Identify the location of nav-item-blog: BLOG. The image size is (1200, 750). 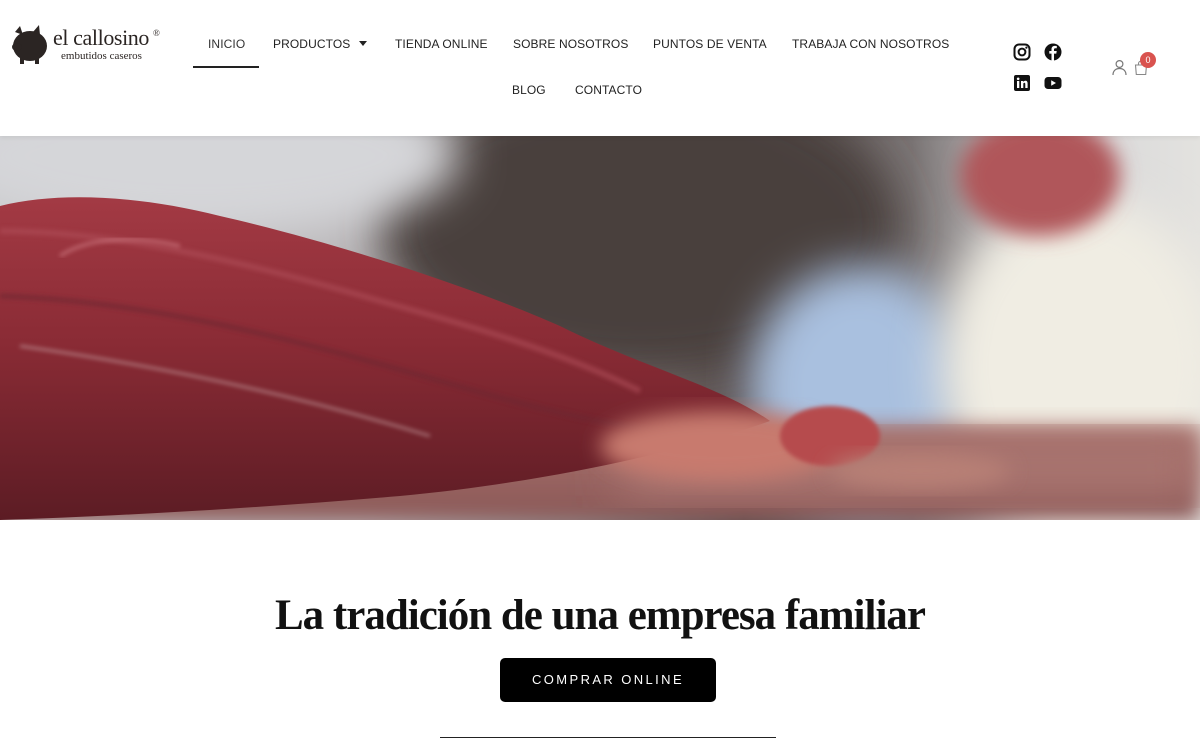
(529, 90).